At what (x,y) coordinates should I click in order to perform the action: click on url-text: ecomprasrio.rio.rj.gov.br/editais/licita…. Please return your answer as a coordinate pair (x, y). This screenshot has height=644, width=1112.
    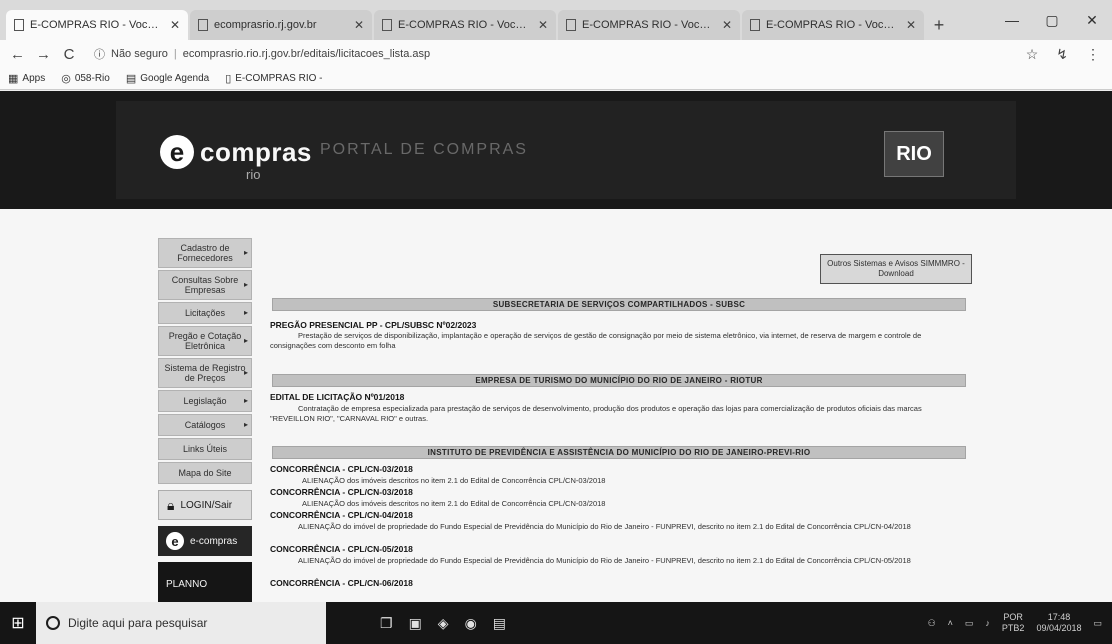
    Looking at the image, I should click on (306, 54).